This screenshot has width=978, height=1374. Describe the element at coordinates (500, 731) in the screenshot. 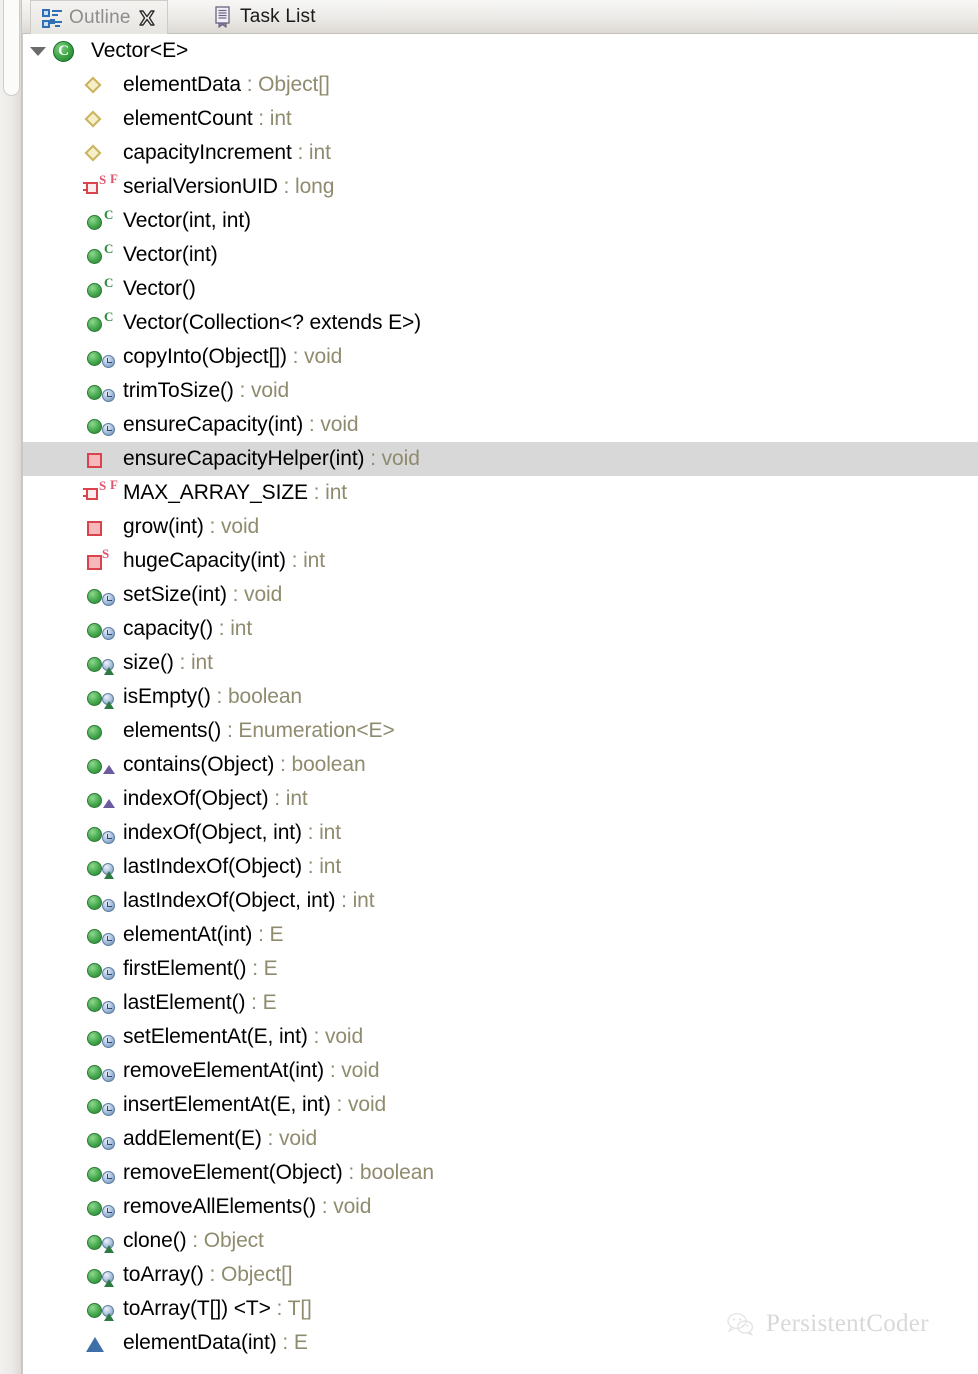

I see `tree-item-row: elements() : Enumeration<E>` at that location.